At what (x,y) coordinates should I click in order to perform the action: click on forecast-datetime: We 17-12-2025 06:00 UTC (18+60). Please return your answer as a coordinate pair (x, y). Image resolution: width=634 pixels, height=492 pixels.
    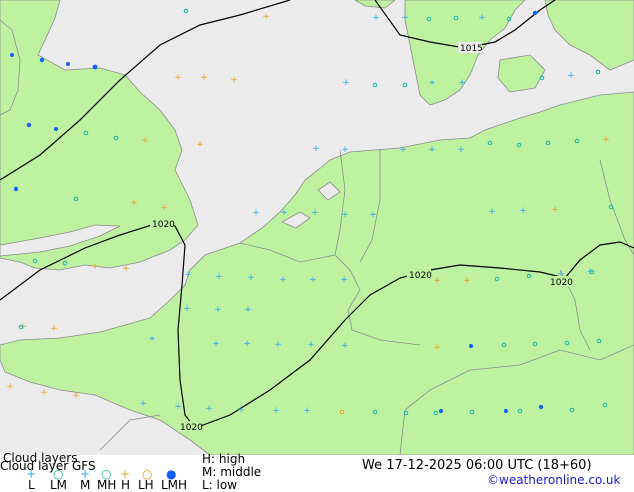
    Looking at the image, I should click on (477, 465).